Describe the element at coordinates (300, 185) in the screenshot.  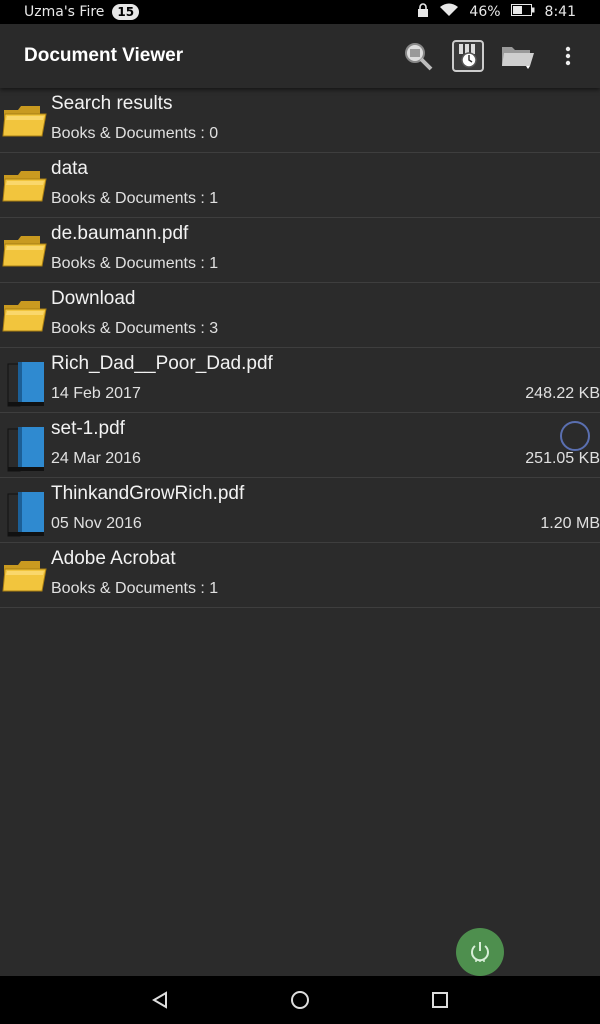
I see `list-item: data Books & Documents : 1` at that location.